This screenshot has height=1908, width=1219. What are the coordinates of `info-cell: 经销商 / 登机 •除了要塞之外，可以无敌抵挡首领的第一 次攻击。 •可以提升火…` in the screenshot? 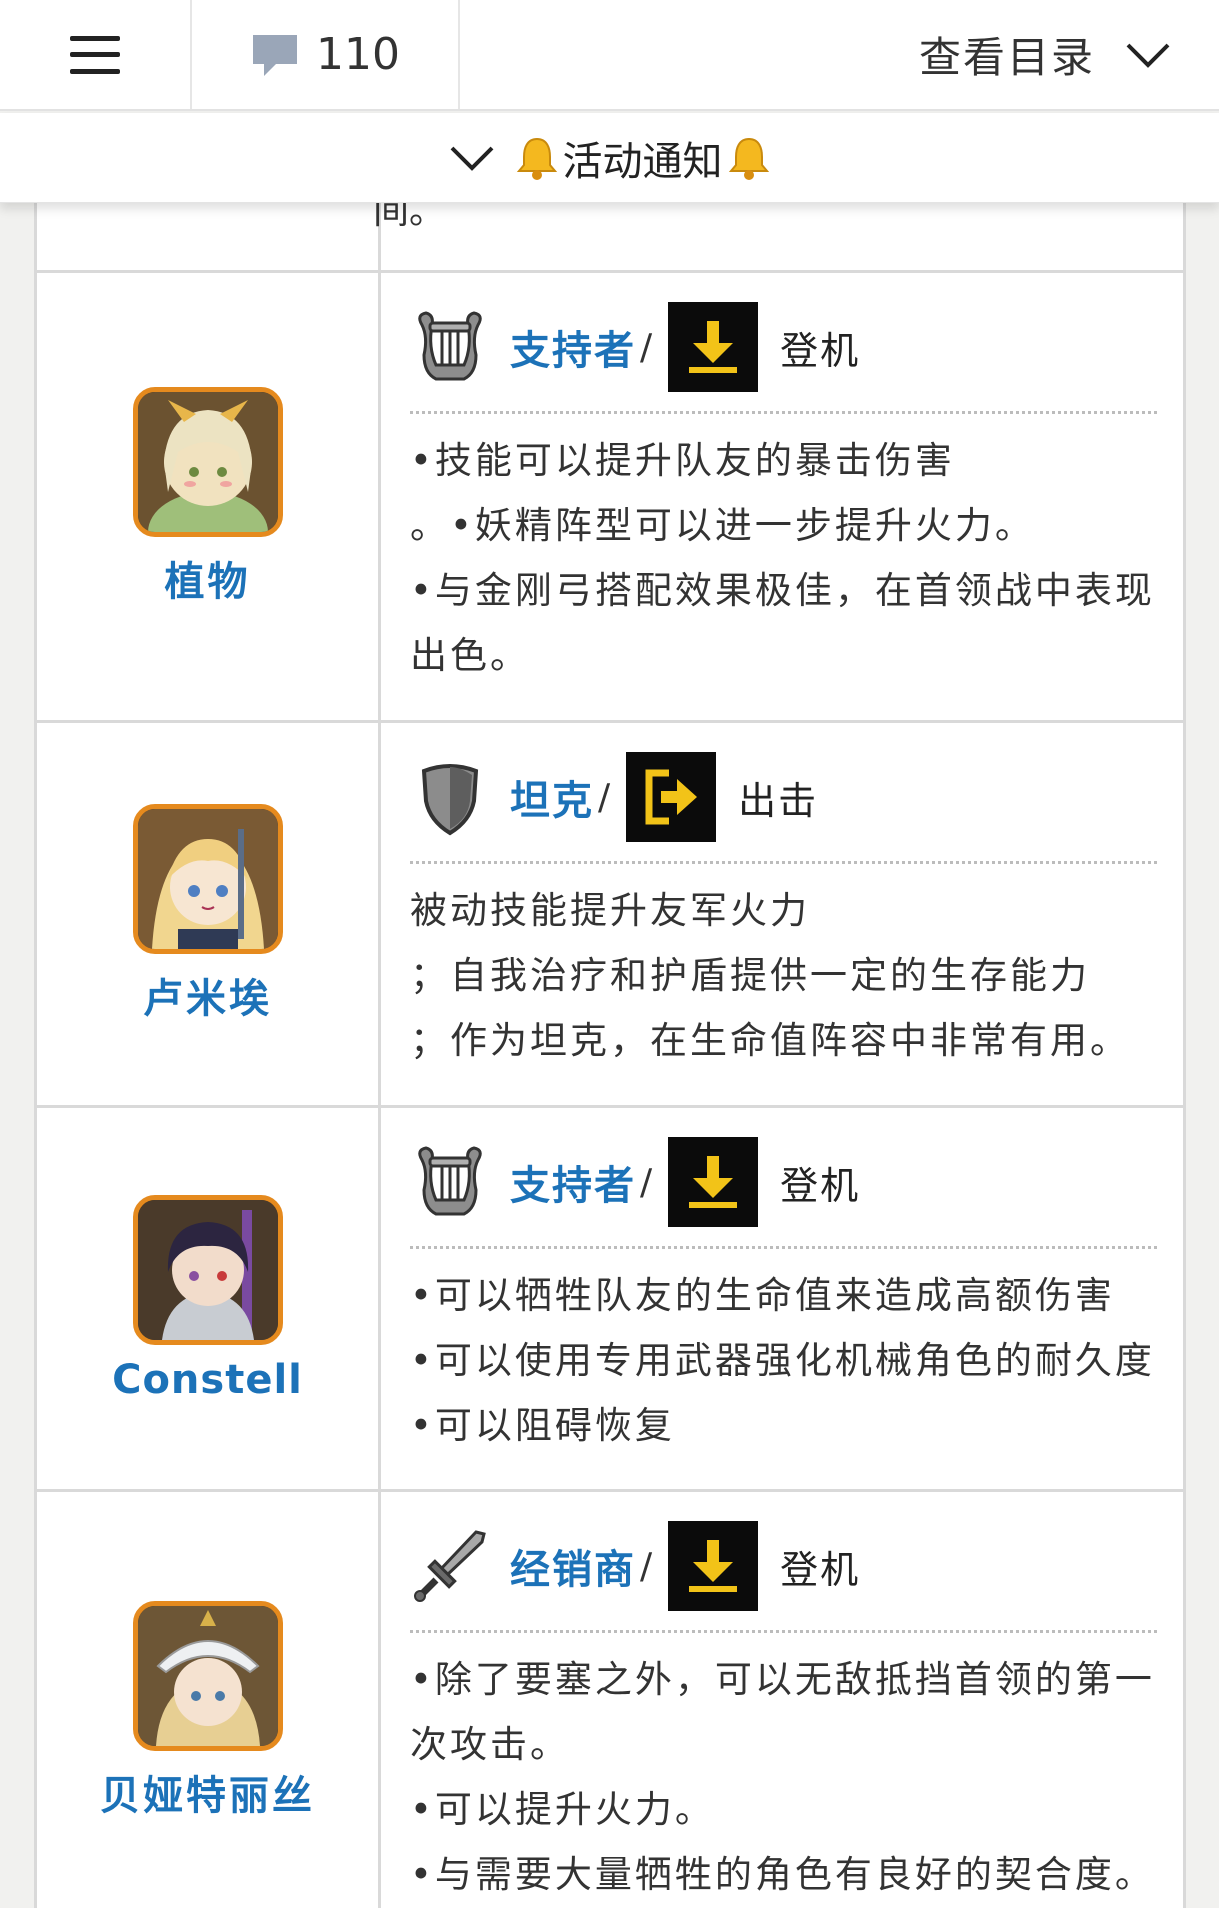 It's located at (783, 1700).